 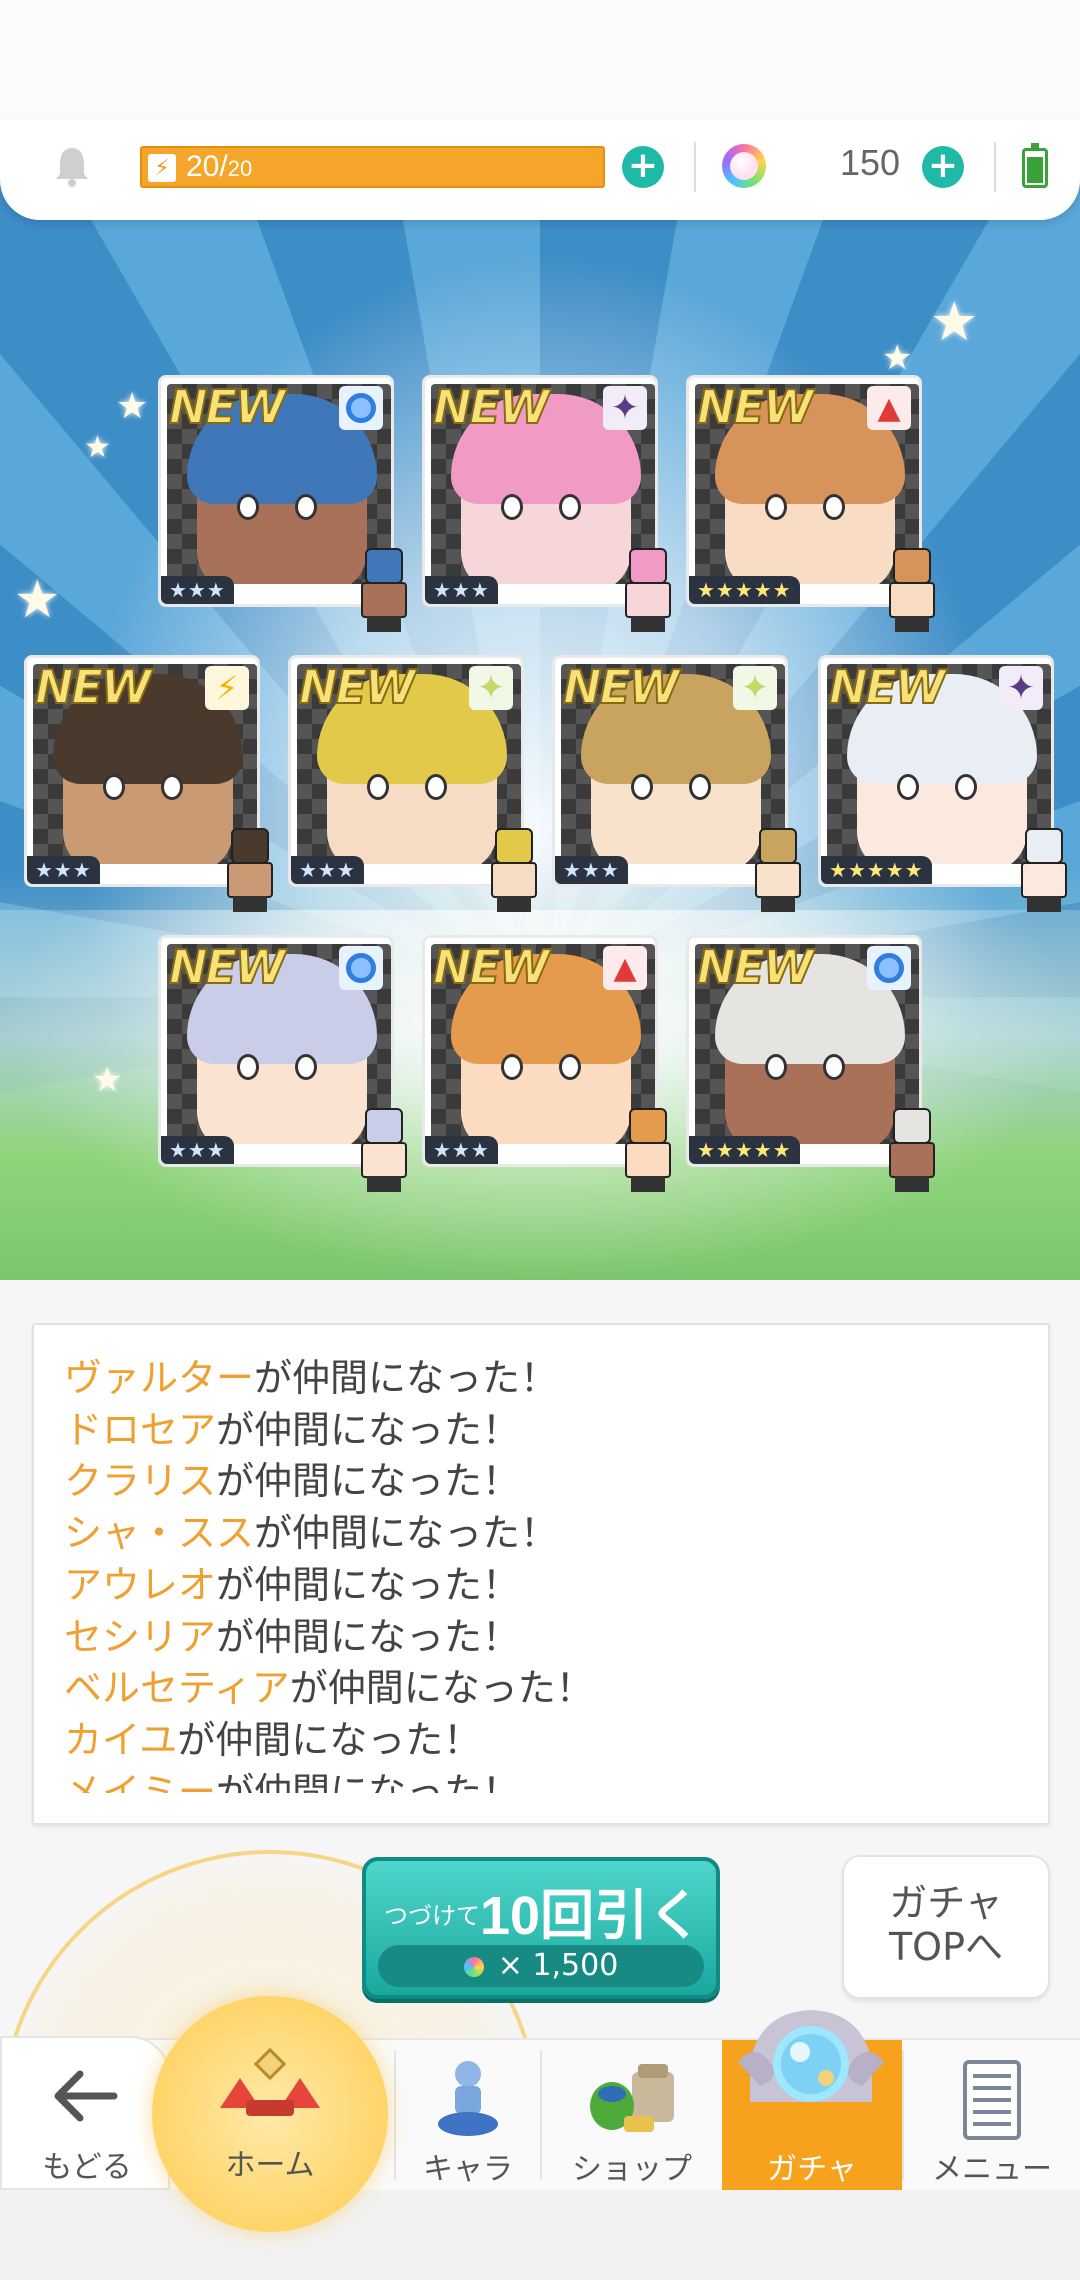 What do you see at coordinates (544, 1638) in the screenshot?
I see `log-entry: セシリアが仲間になった！` at bounding box center [544, 1638].